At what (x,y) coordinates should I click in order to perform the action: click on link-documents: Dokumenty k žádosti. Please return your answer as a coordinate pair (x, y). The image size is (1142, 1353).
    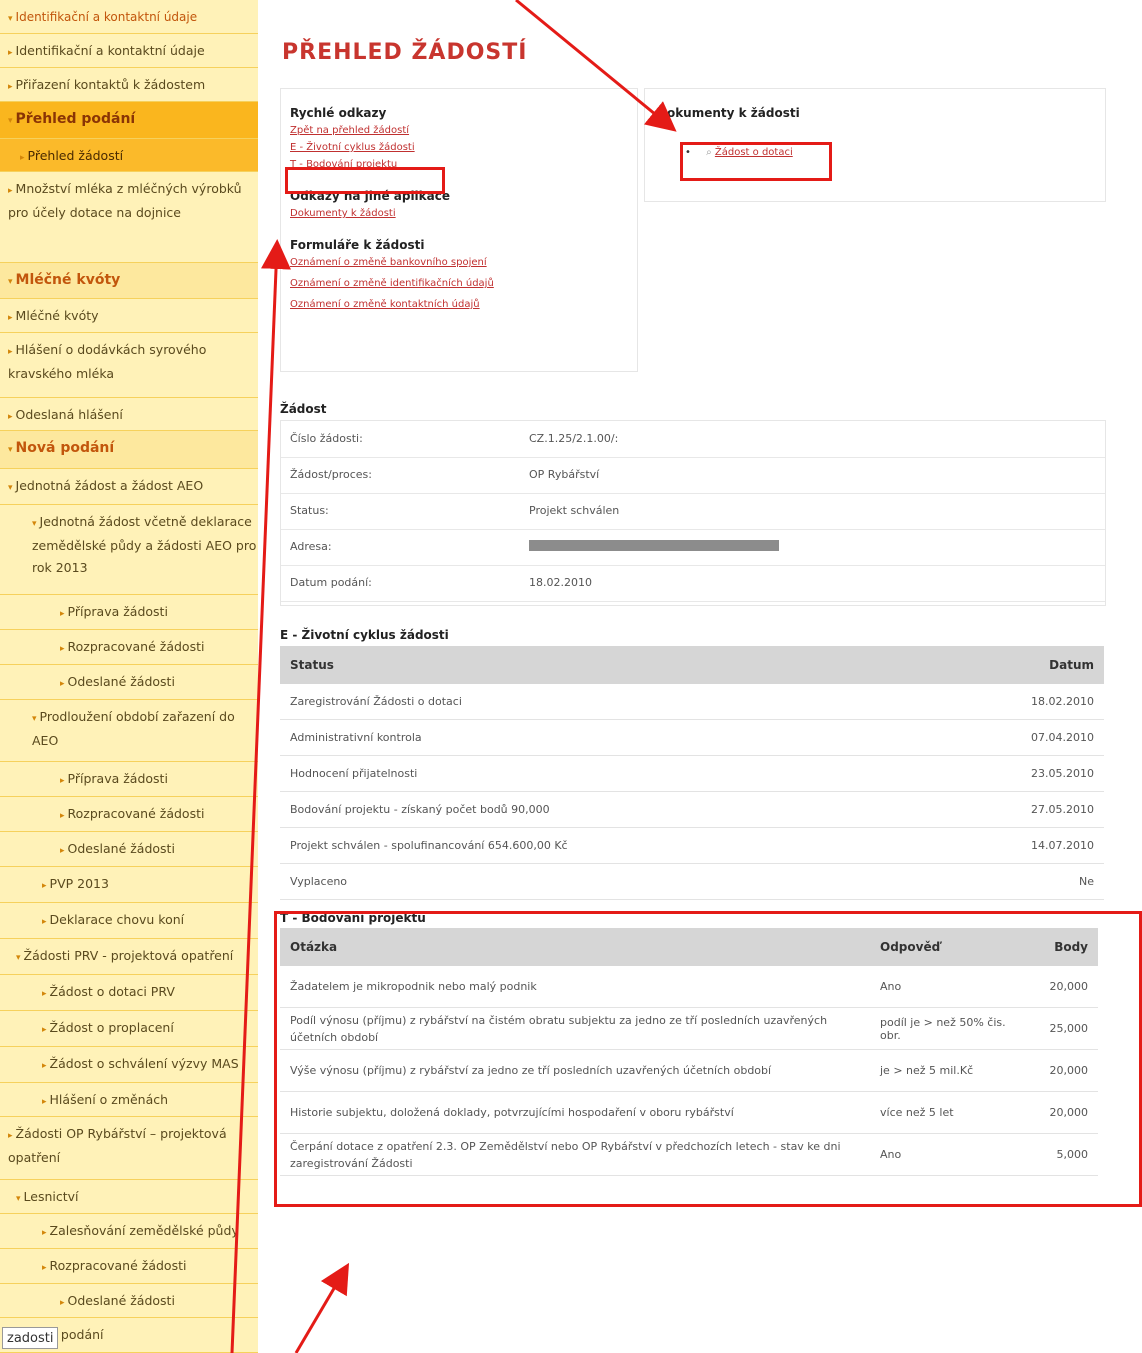
    Looking at the image, I should click on (460, 213).